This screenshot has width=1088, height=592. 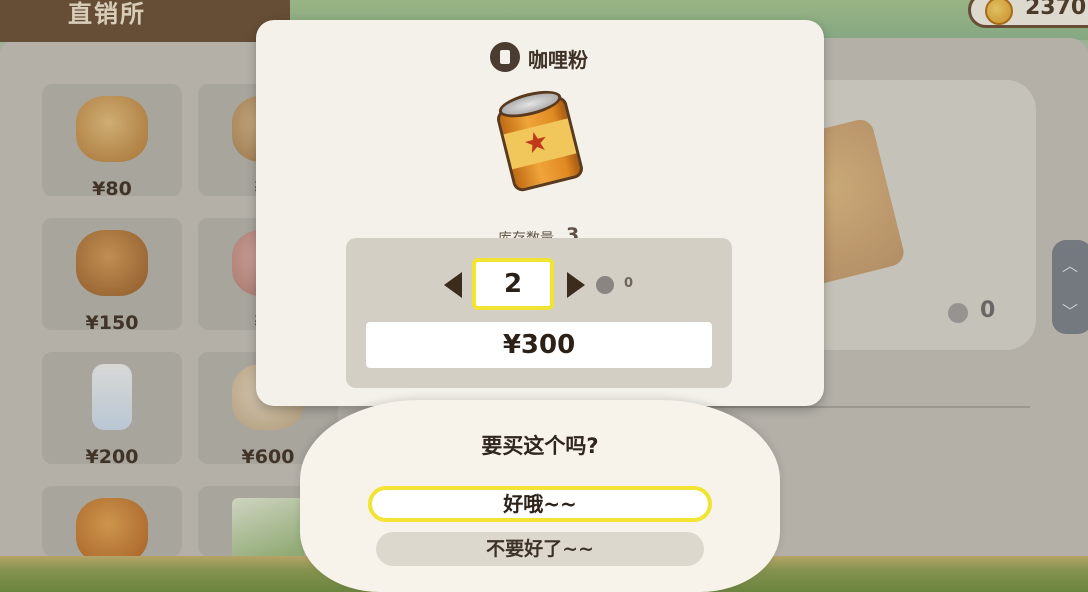 I want to click on jar-icon, so click(x=505, y=57).